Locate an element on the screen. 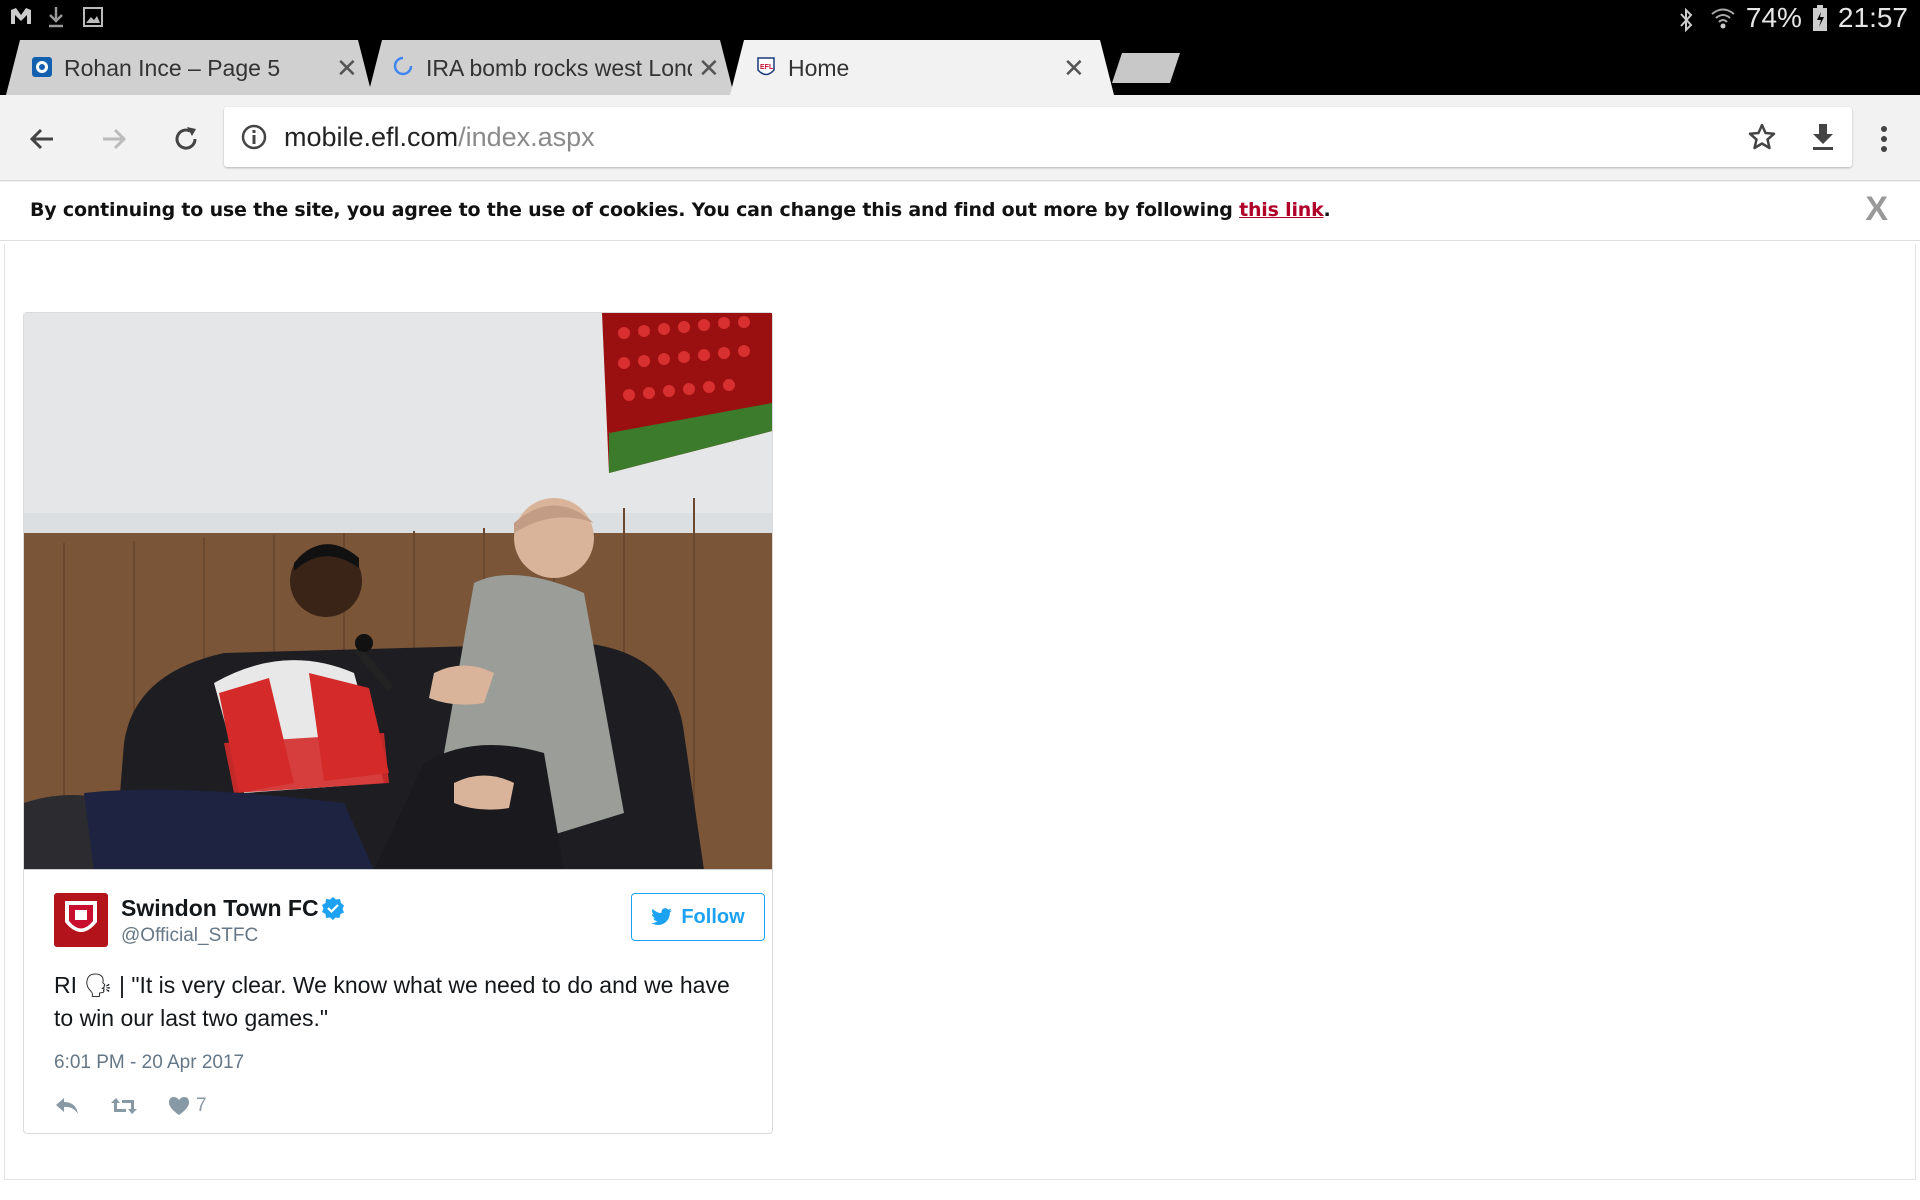 The image size is (1920, 1200). cookie-suffix: . is located at coordinates (1327, 210).